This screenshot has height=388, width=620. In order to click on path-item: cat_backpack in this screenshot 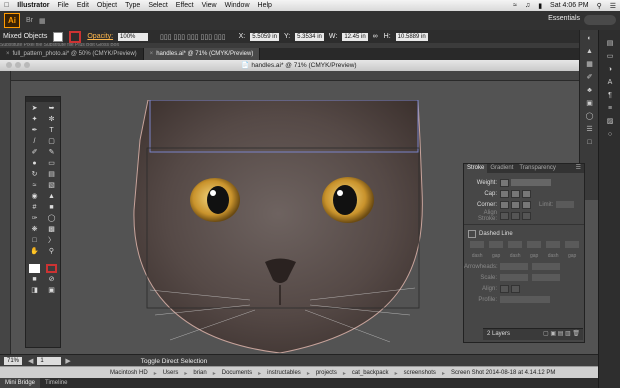, I will do `click(370, 373)`.